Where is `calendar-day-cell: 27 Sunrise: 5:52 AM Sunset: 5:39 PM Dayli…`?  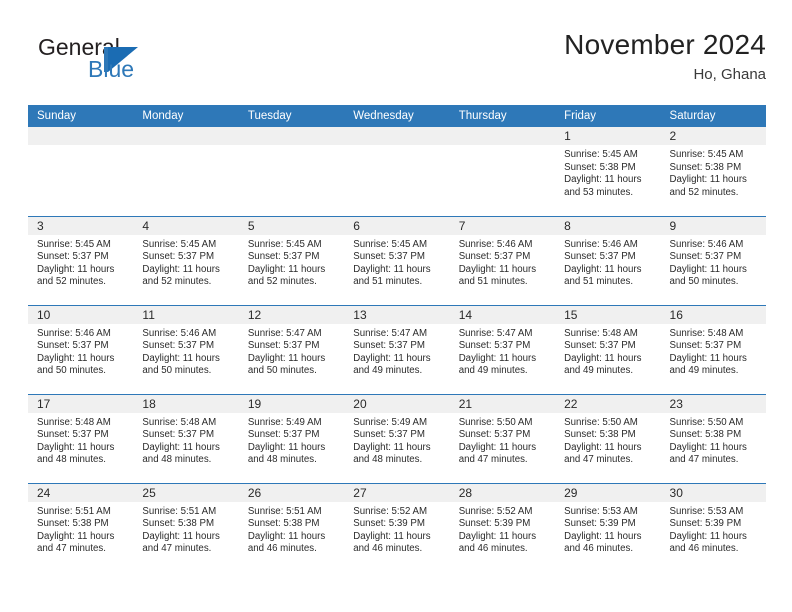 calendar-day-cell: 27 Sunrise: 5:52 AM Sunset: 5:39 PM Dayli… is located at coordinates (397, 527).